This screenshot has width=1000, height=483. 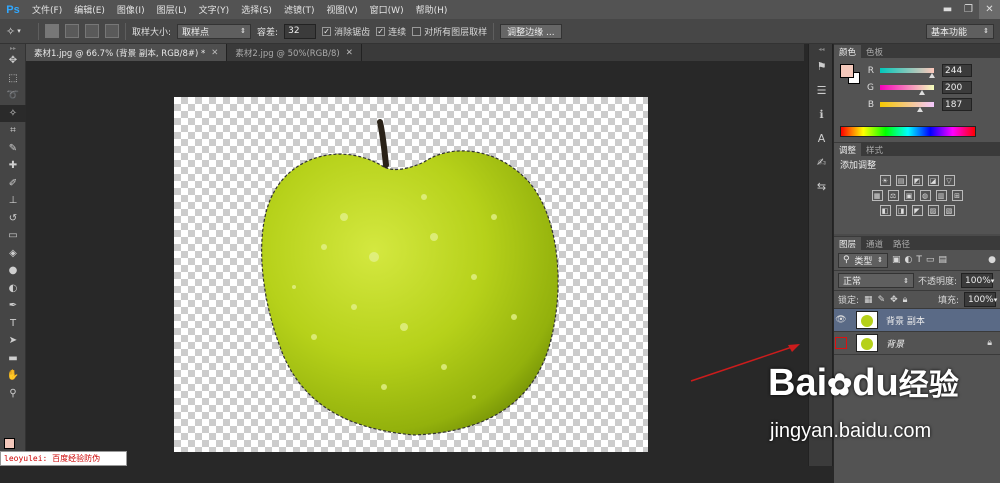 What do you see at coordinates (821, 114) in the screenshot?
I see `info-panel-icon: ℹ` at bounding box center [821, 114].